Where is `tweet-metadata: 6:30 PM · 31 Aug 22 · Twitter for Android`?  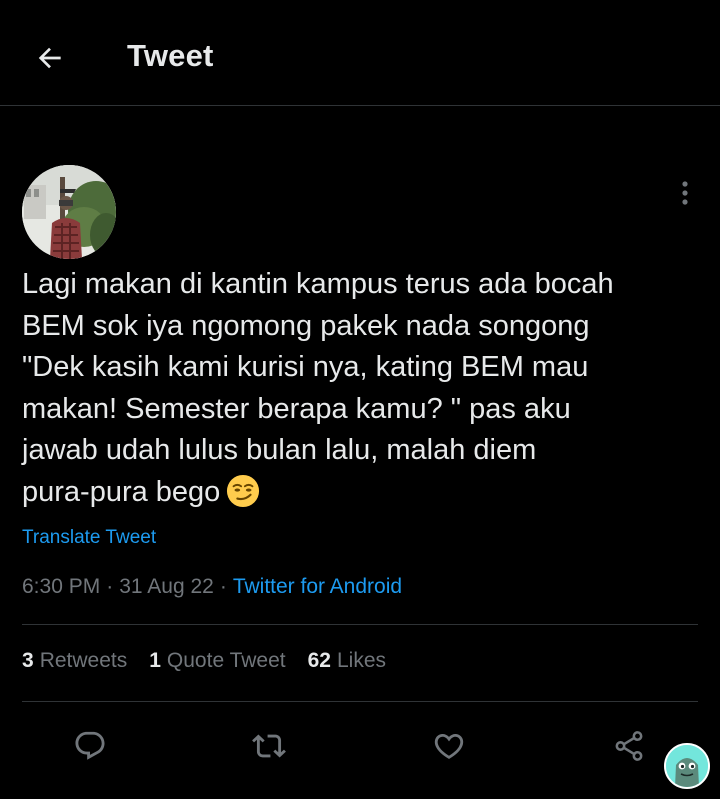 tweet-metadata: 6:30 PM · 31 Aug 22 · Twitter for Android is located at coordinates (212, 587).